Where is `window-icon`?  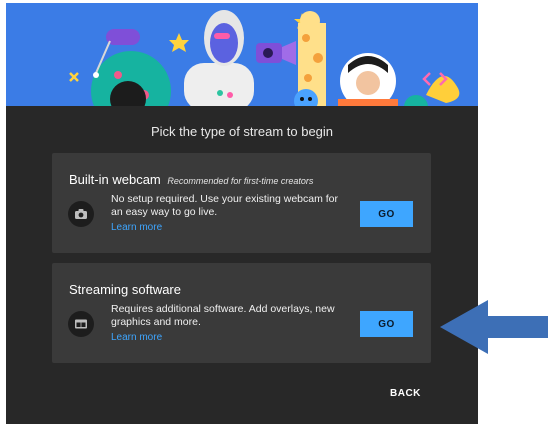
window-icon is located at coordinates (81, 324).